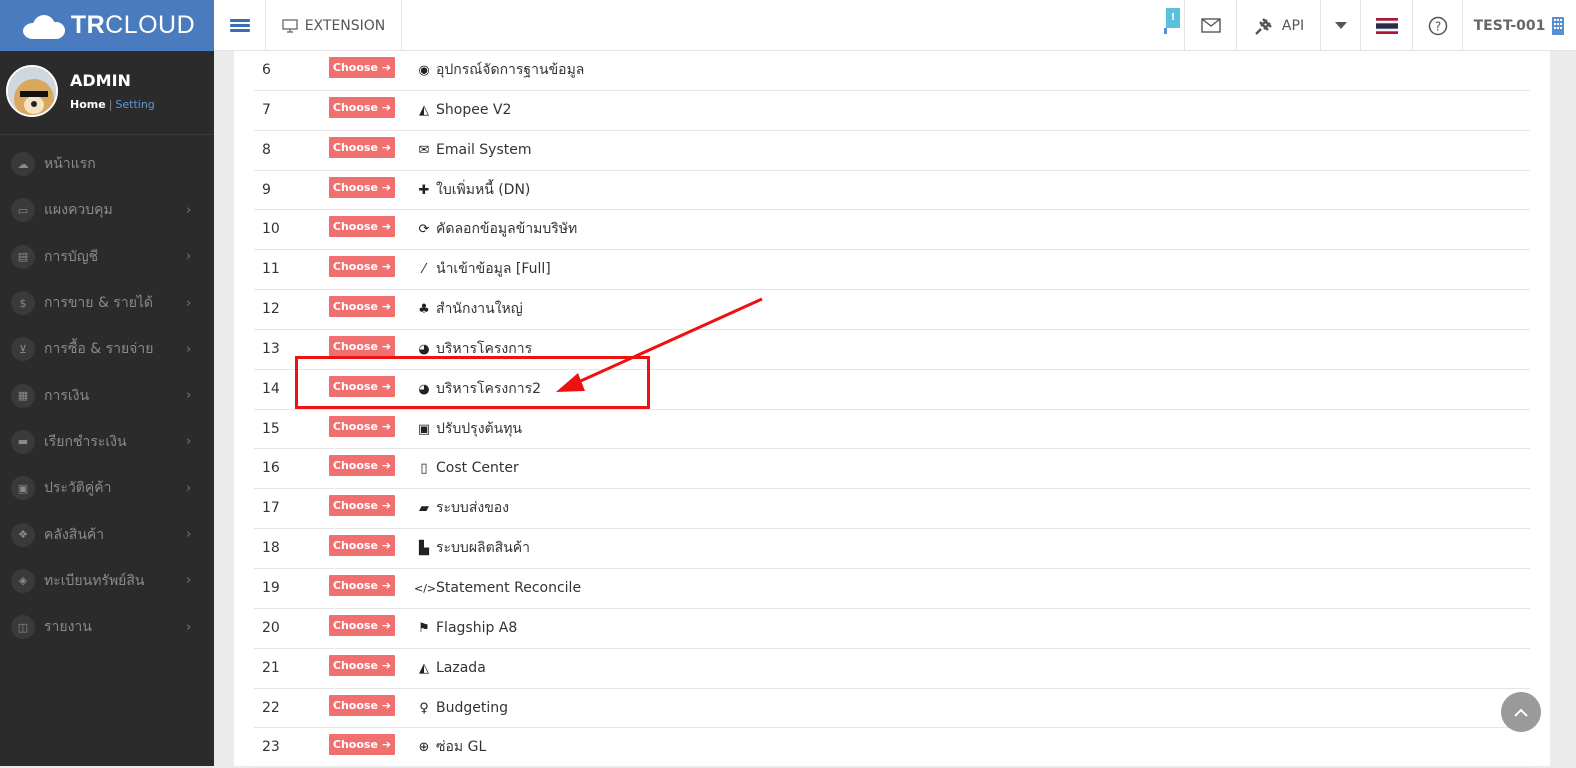  What do you see at coordinates (94, 580) in the screenshot?
I see `sidebar-item-label: ทะเบียนทรัพย์สิน` at bounding box center [94, 580].